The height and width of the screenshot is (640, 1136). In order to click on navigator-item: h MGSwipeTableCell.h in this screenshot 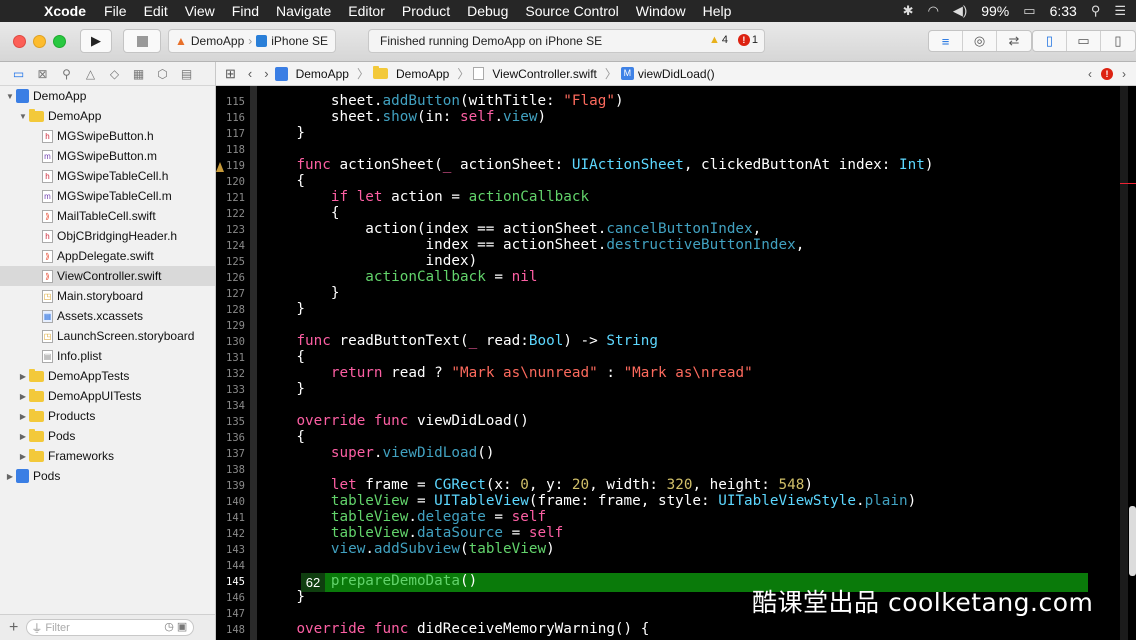, I will do `click(107, 176)`.